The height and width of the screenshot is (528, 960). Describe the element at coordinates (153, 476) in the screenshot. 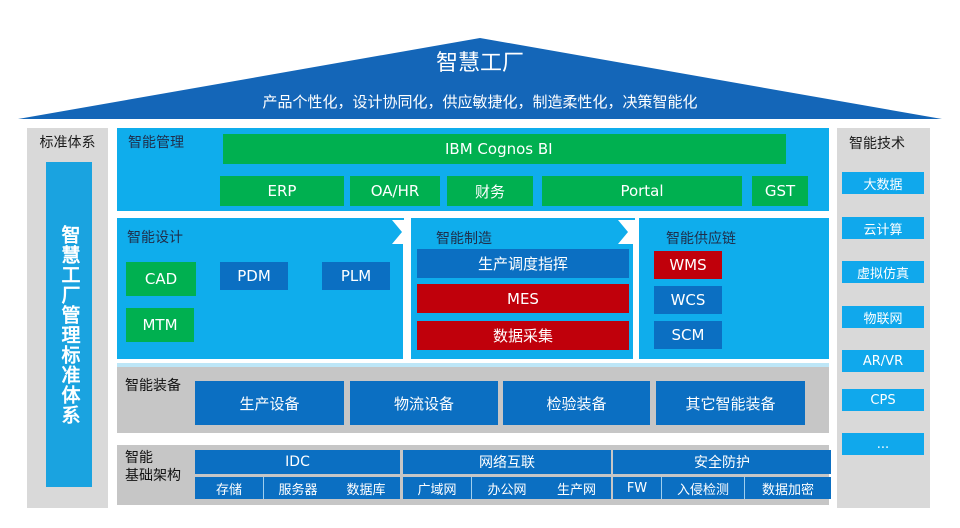

I see `infrastructure-label-line2: 基础架构` at that location.